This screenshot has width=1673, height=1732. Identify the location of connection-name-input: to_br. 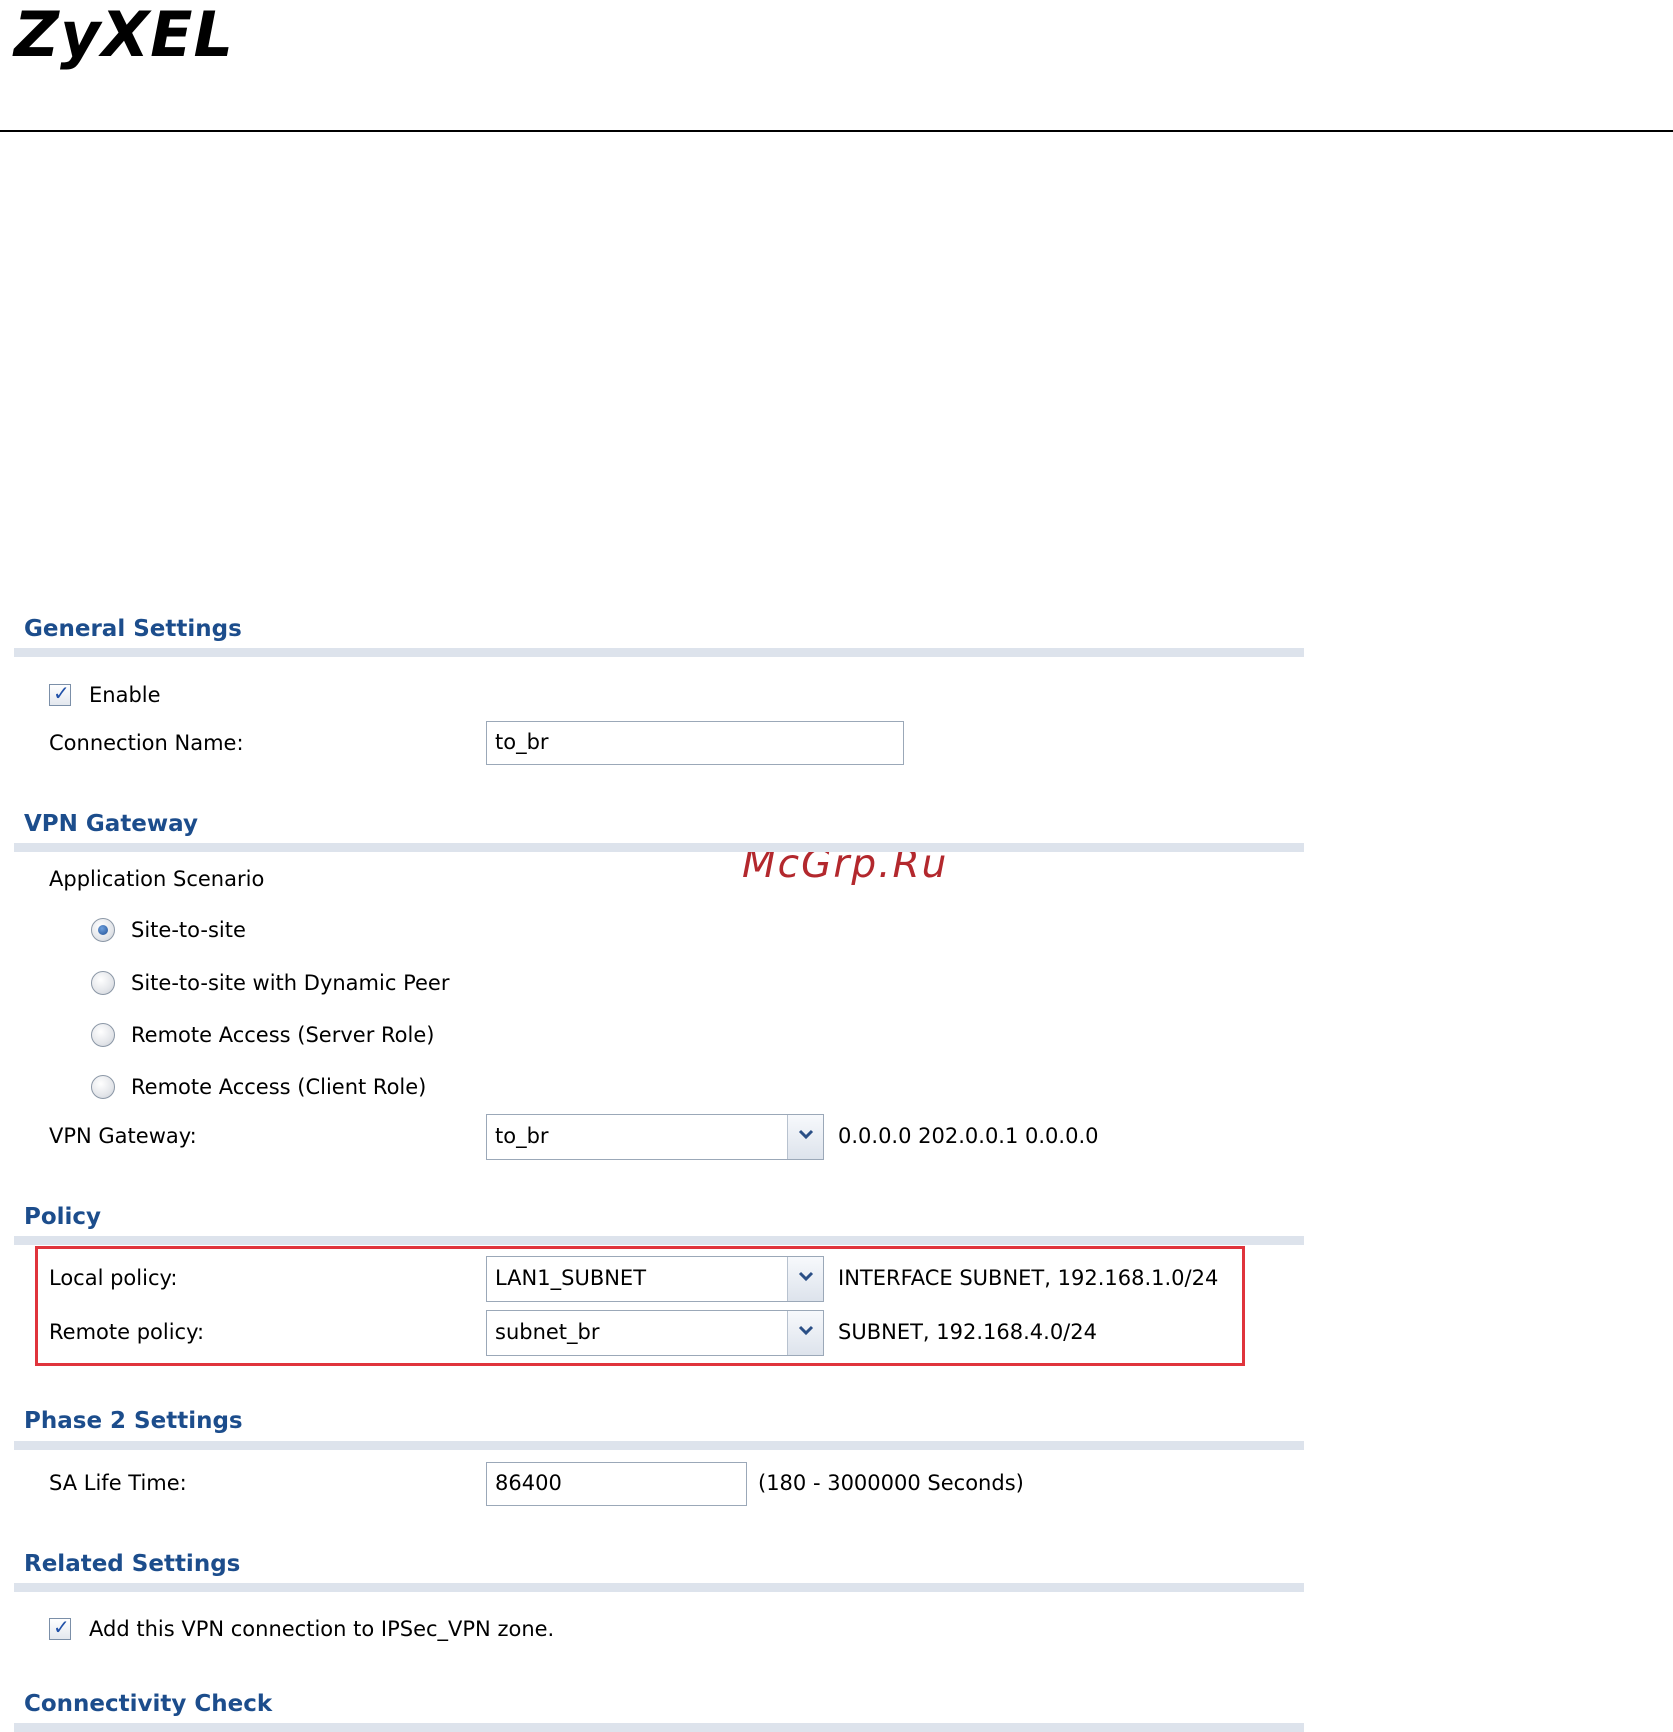
(695, 743).